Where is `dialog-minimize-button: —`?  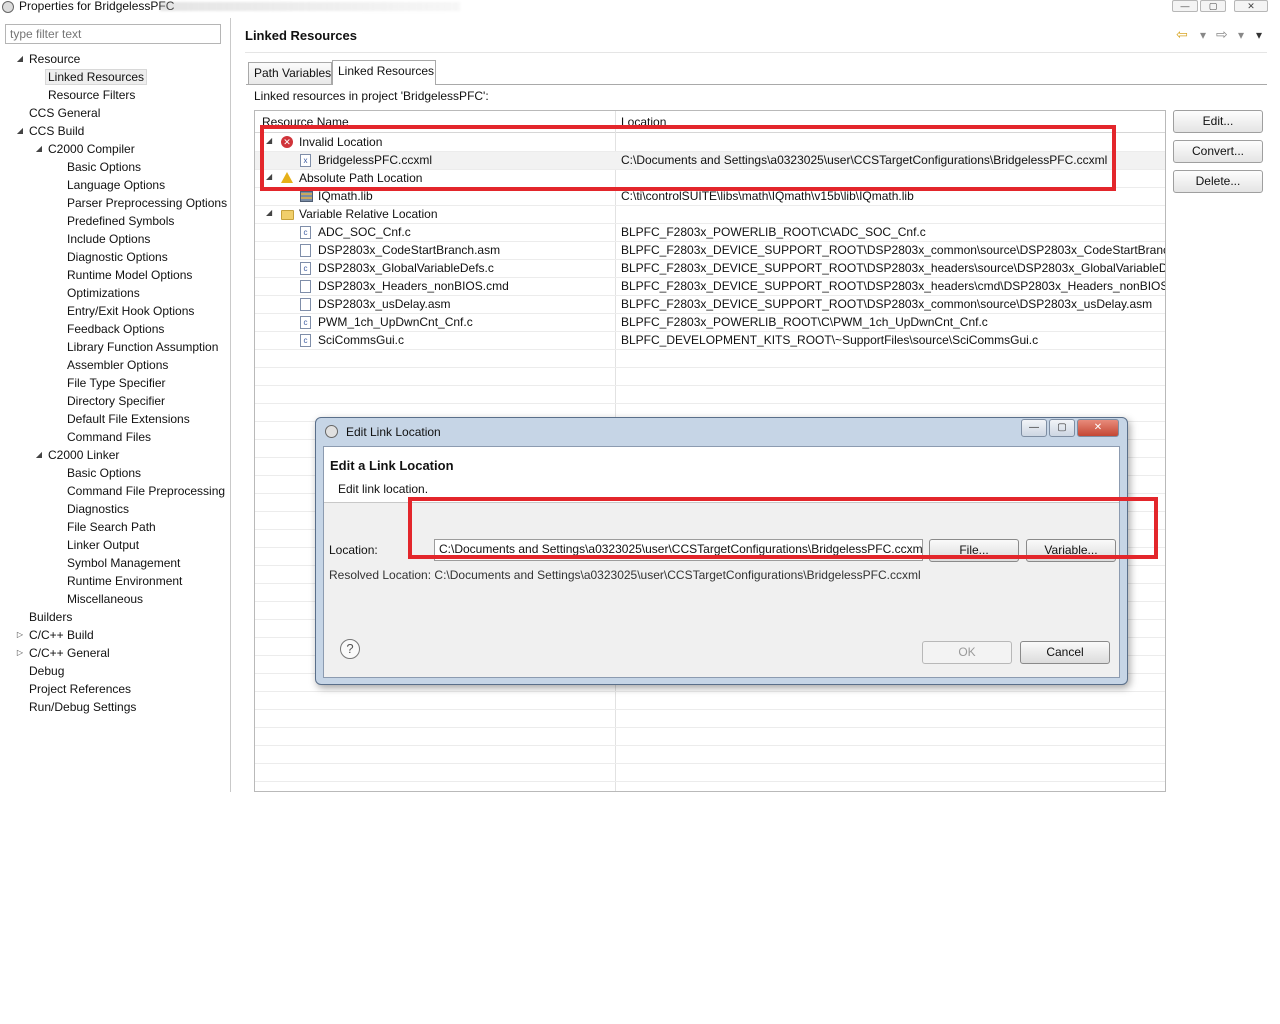 dialog-minimize-button: — is located at coordinates (1034, 428).